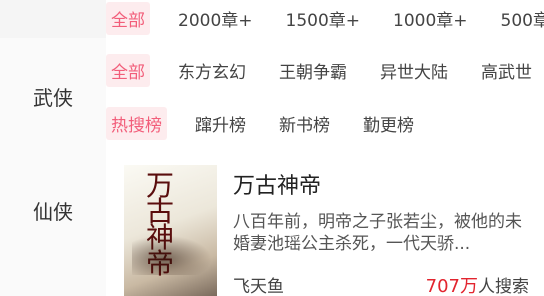 This screenshot has height=296, width=544. Describe the element at coordinates (414, 70) in the screenshot. I see `filter-chip-other-world: 异世大陆` at that location.